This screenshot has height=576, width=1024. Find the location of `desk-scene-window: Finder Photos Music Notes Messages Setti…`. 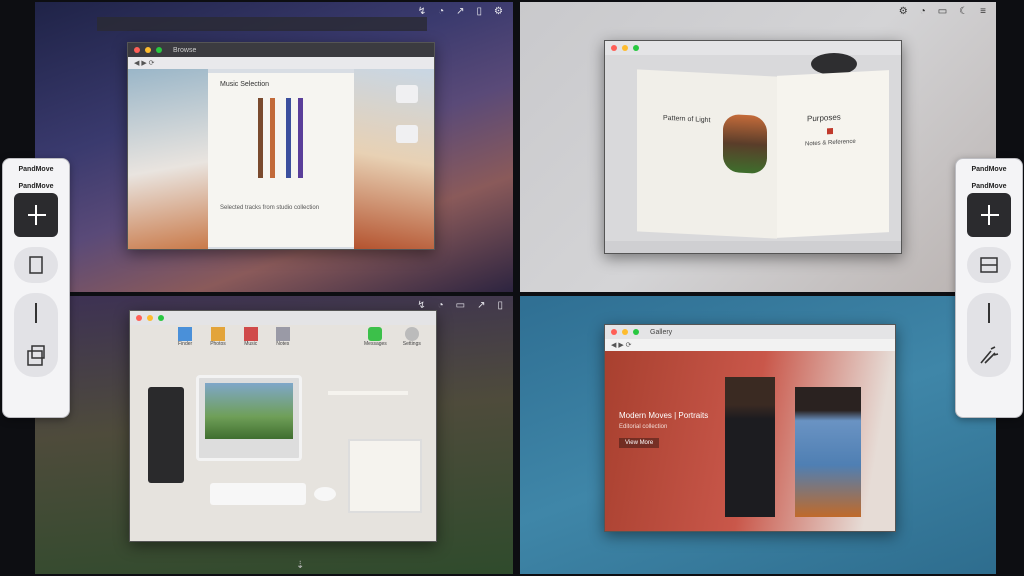

desk-scene-window: Finder Photos Music Notes Messages Setti… is located at coordinates (283, 426).